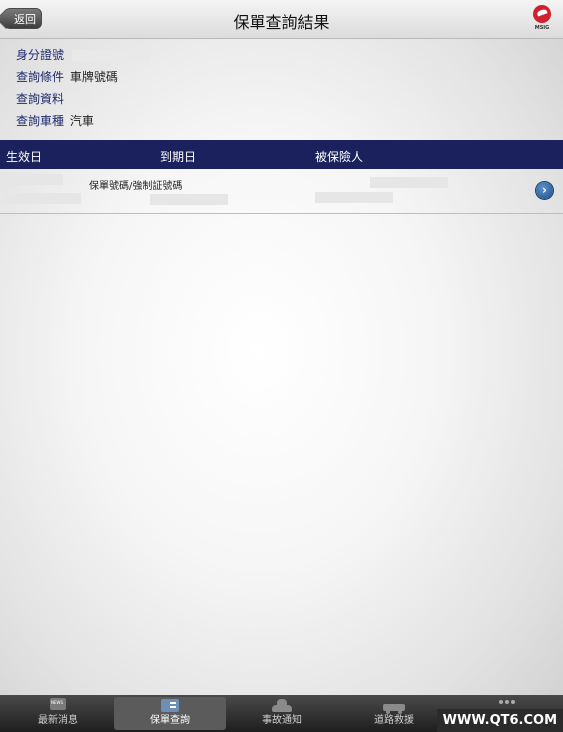 This screenshot has width=563, height=732. I want to click on tab-policy-query-label: 保單查詢, so click(170, 720).